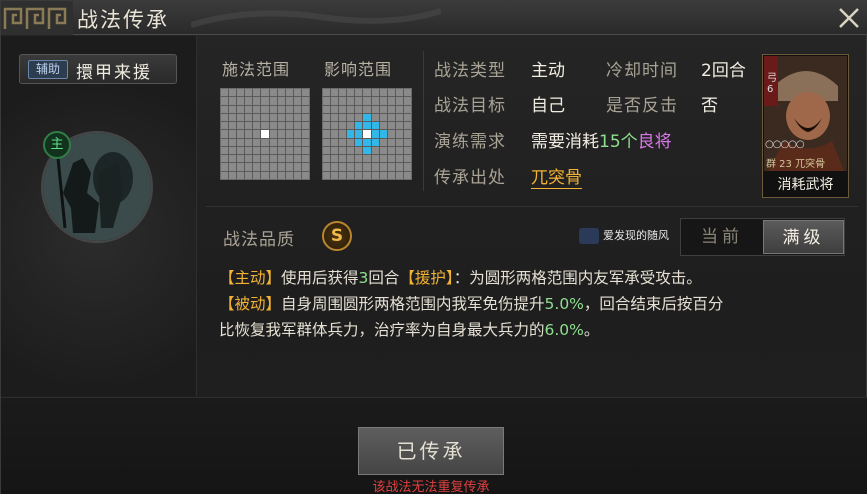  Describe the element at coordinates (618, 142) in the screenshot. I see `drill-count: 15个` at that location.